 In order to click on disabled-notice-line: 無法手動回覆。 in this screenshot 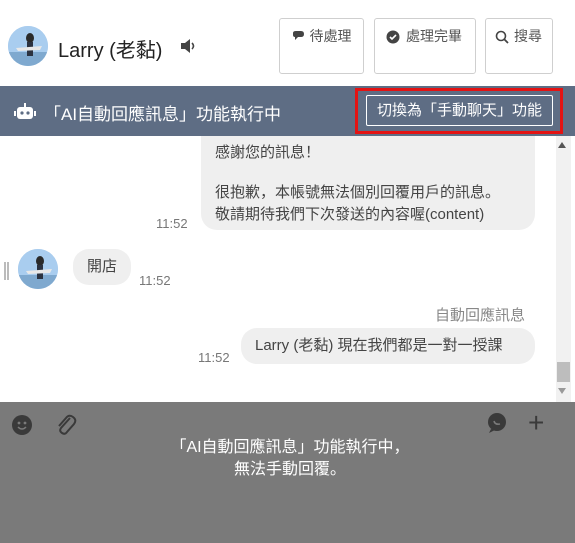, I will do `click(289, 469)`.